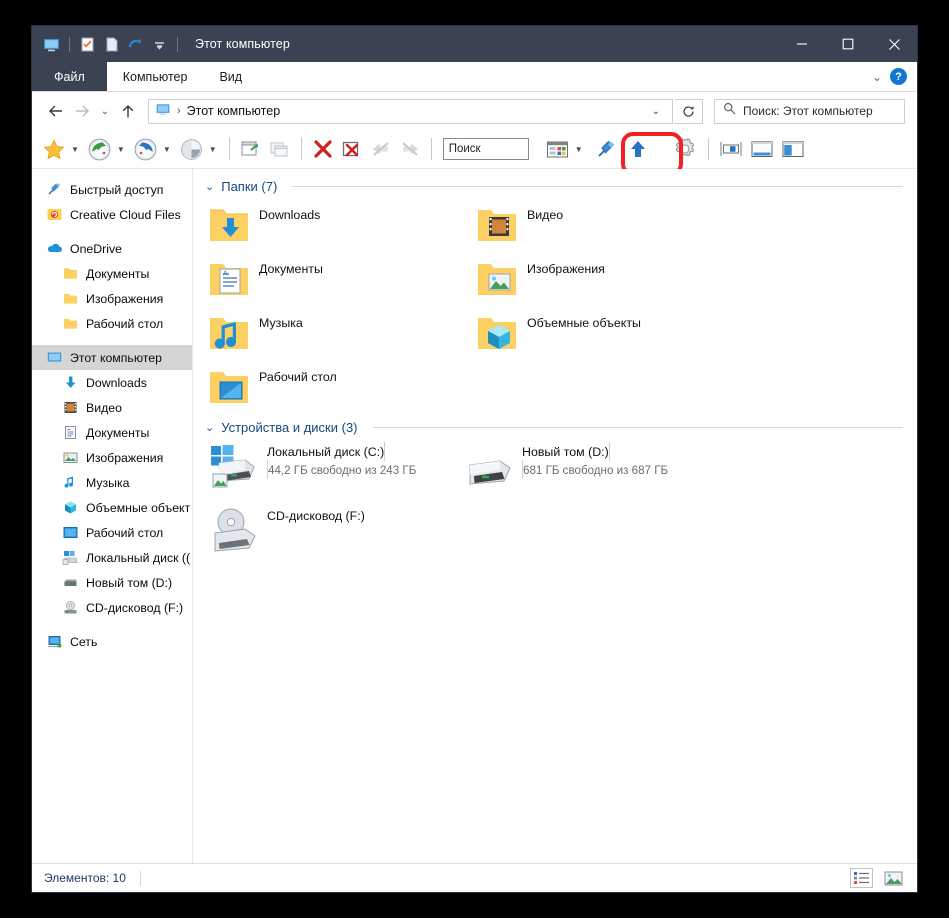  I want to click on large-icons-view-icon, so click(893, 878).